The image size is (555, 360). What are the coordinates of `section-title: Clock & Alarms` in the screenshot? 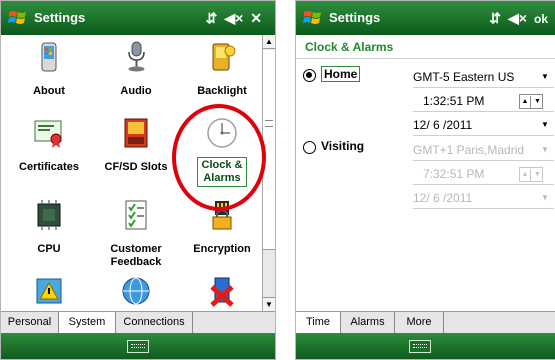 It's located at (349, 47).